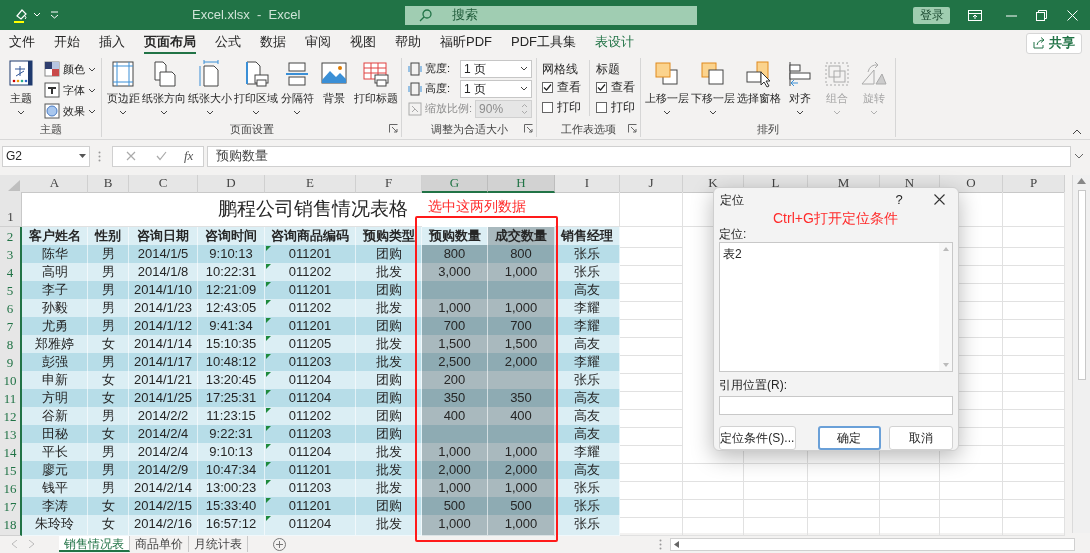 This screenshot has width=1090, height=553. What do you see at coordinates (849, 438) in the screenshot?
I see `dialog-button: 确定` at bounding box center [849, 438].